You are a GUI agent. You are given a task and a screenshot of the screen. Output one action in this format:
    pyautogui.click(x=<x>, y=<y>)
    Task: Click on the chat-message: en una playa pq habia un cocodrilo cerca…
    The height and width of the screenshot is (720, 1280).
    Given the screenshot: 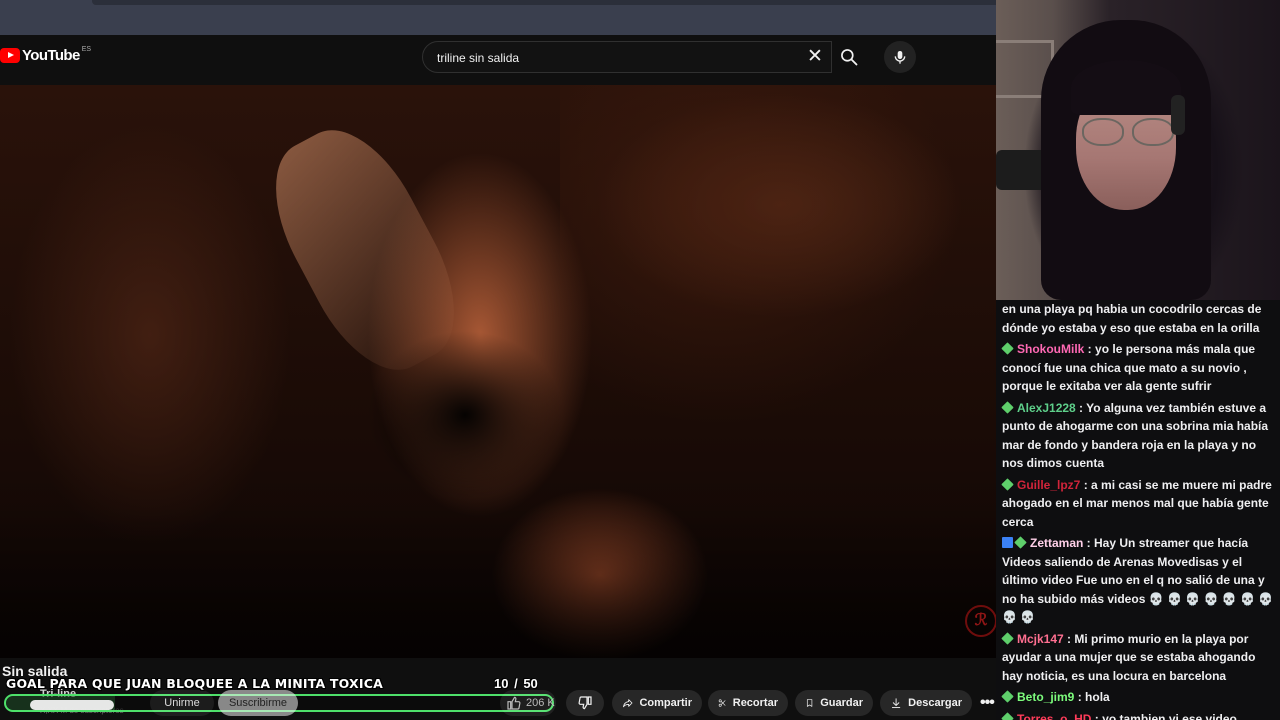 What is the action you would take?
    pyautogui.click(x=1138, y=318)
    